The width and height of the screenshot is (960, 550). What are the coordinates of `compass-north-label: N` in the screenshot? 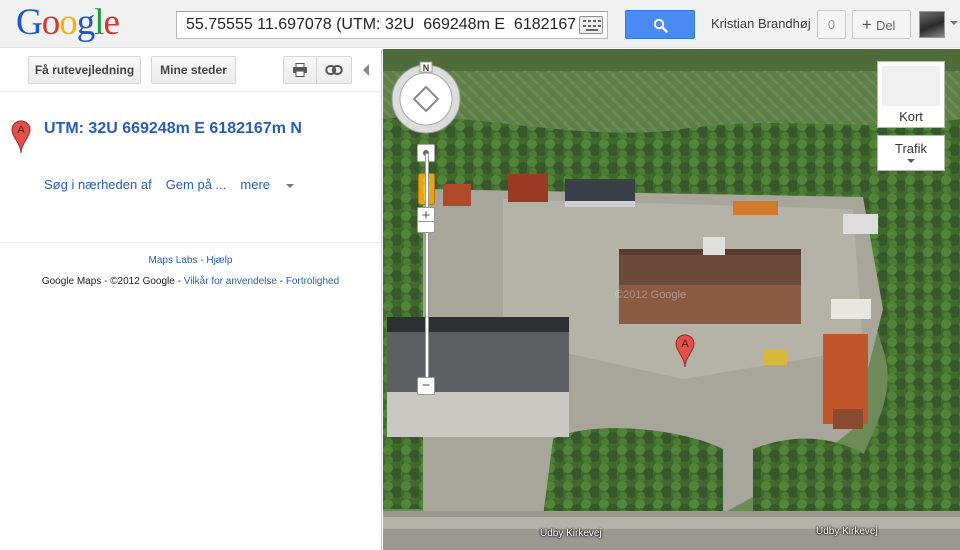 It's located at (426, 68).